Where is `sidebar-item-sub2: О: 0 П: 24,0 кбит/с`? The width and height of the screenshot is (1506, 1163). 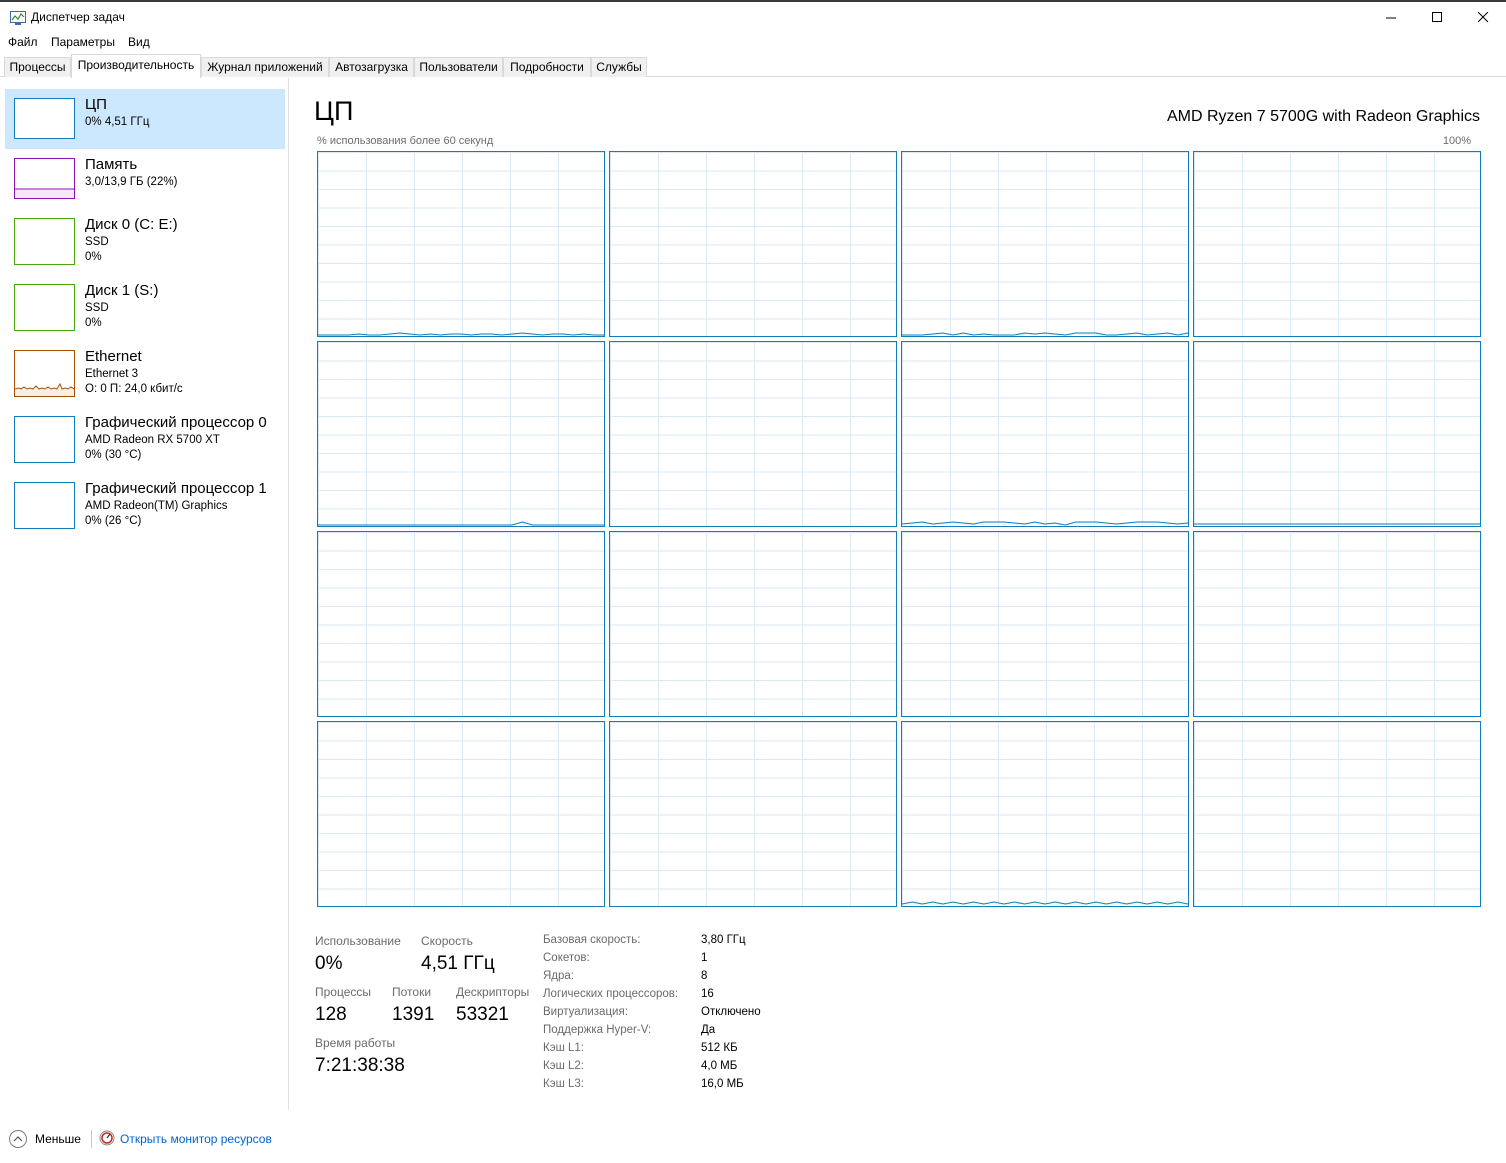
sidebar-item-sub2: О: 0 П: 24,0 кбит/с is located at coordinates (134, 389).